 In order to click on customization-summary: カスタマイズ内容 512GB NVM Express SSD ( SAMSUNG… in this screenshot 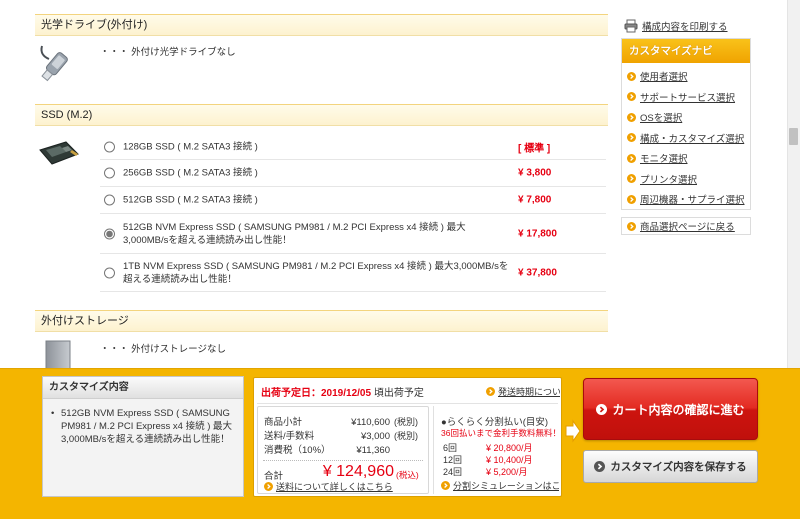, I will do `click(143, 436)`.